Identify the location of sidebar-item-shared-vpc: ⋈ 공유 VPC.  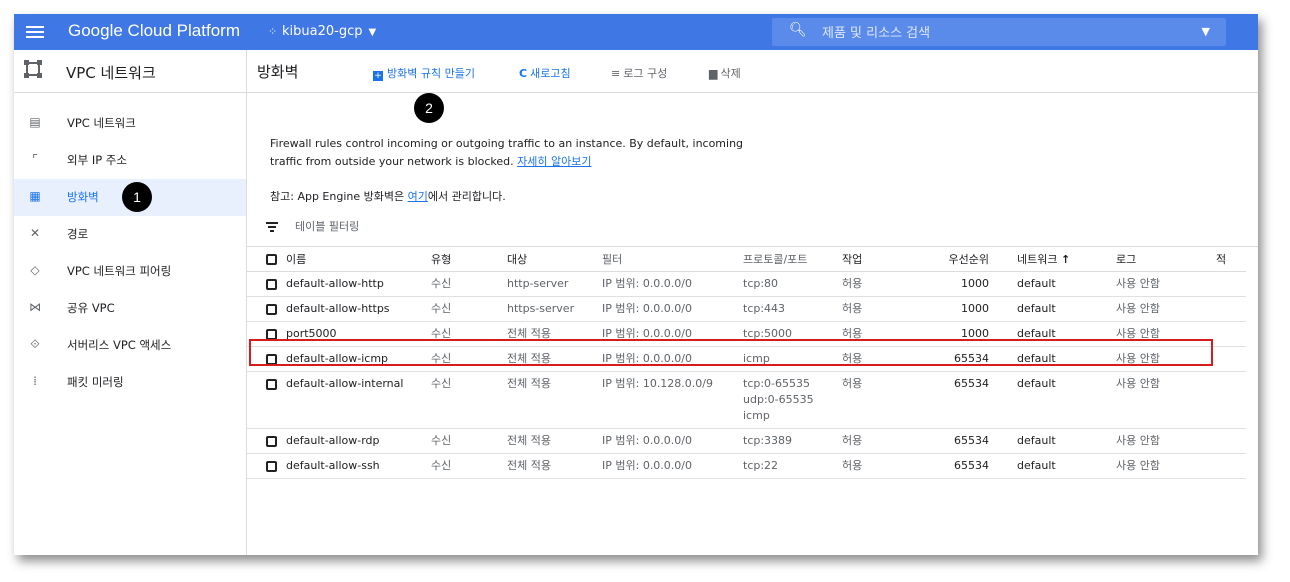
(130, 308).